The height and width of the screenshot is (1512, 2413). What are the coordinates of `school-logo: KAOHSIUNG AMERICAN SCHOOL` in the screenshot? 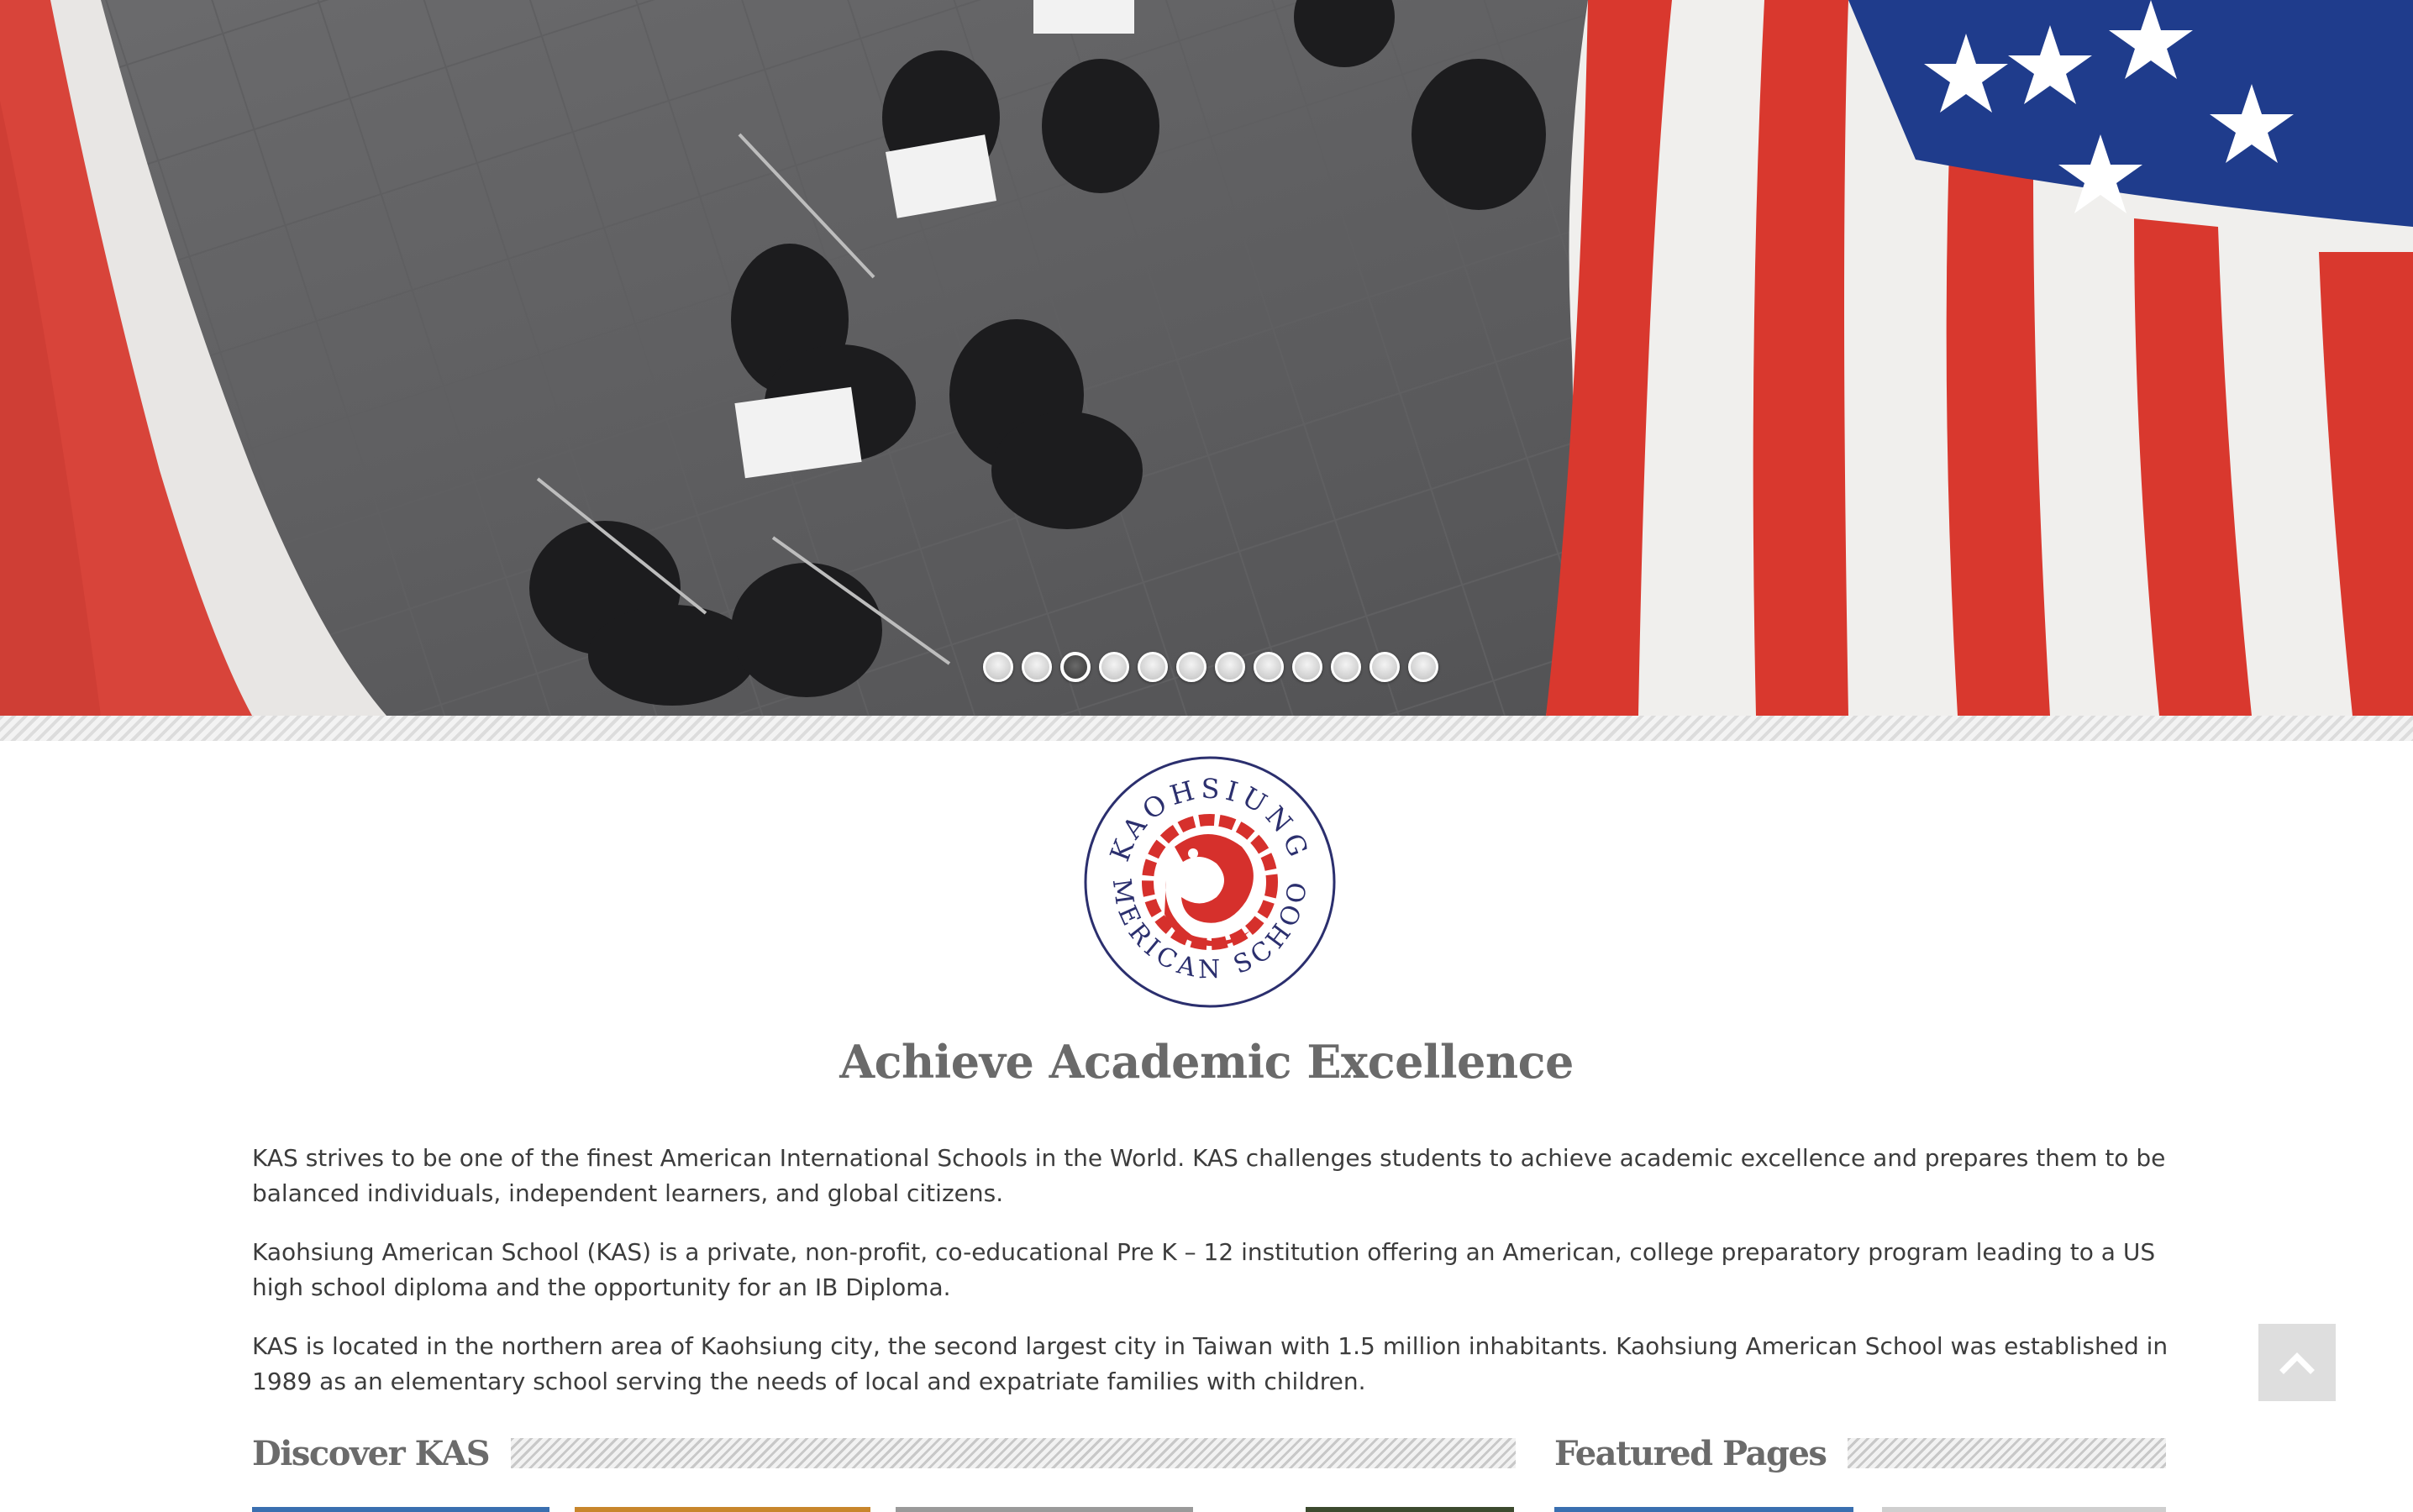 It's located at (1204, 871).